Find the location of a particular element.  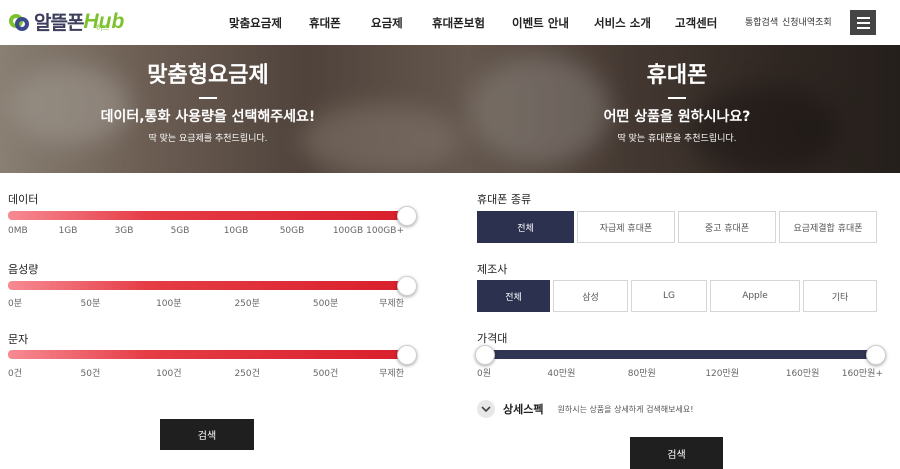

data-slider-ticks: 0MB 1GB 3GB 5GB 10GB 50GB 100GB 100GB+ is located at coordinates (208, 232).